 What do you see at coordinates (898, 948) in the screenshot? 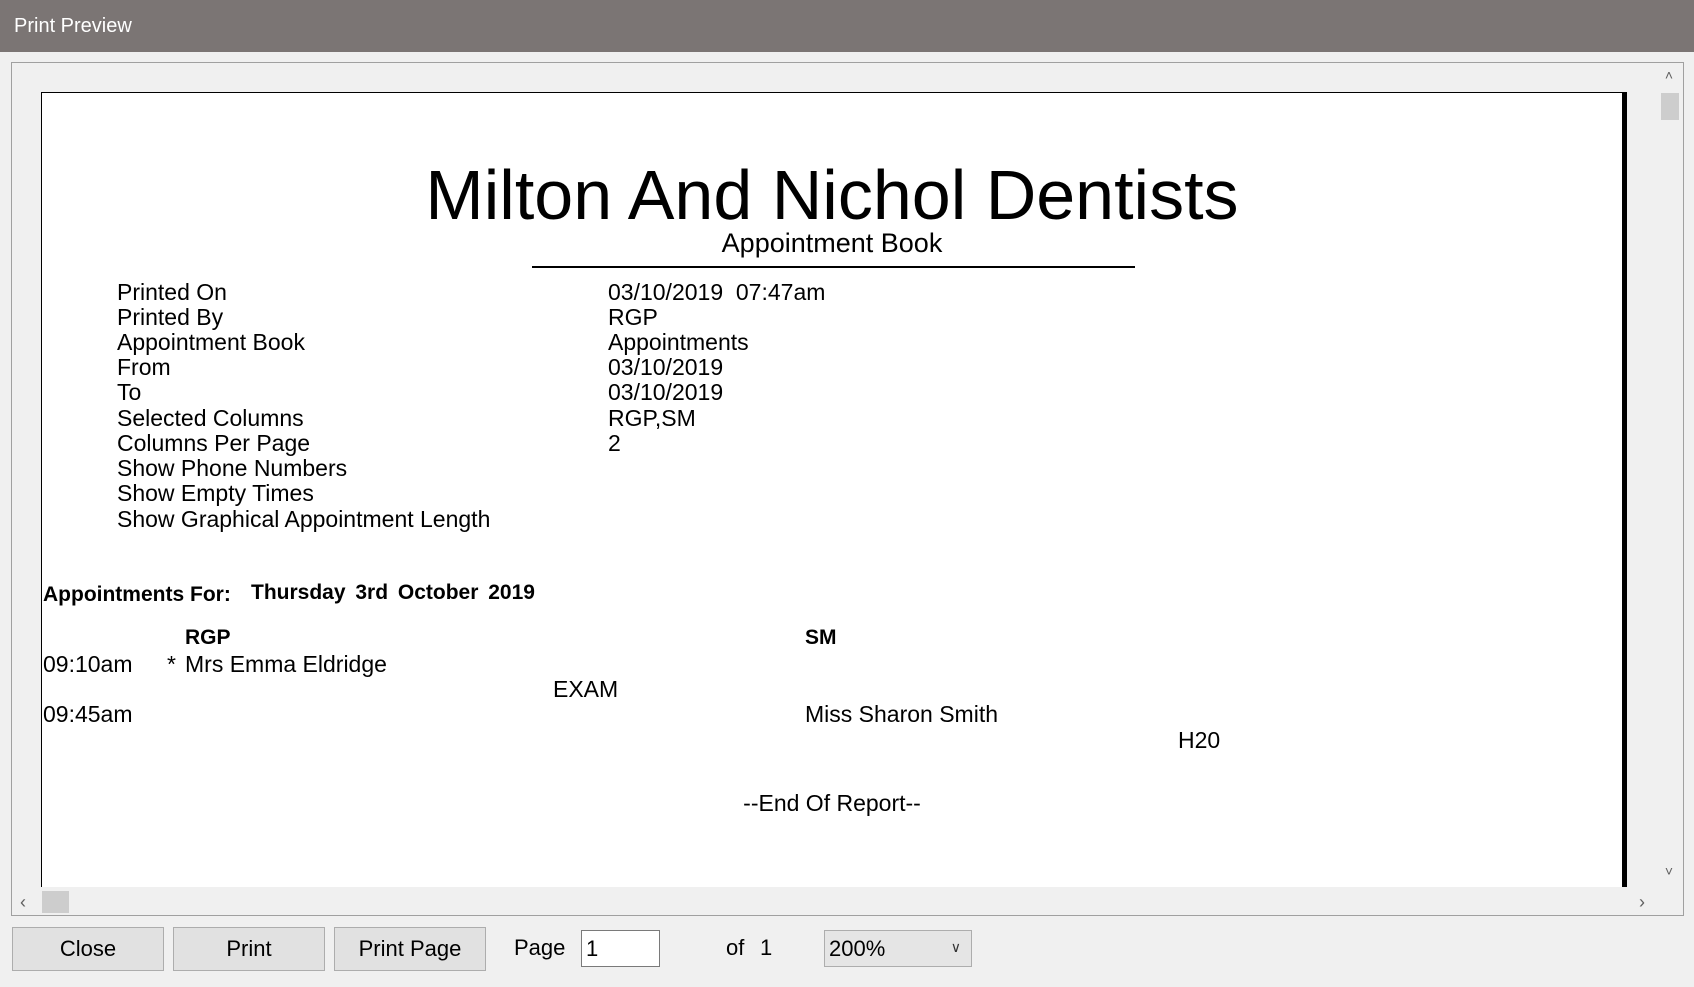
I see `zoom-select: 200% ∨` at bounding box center [898, 948].